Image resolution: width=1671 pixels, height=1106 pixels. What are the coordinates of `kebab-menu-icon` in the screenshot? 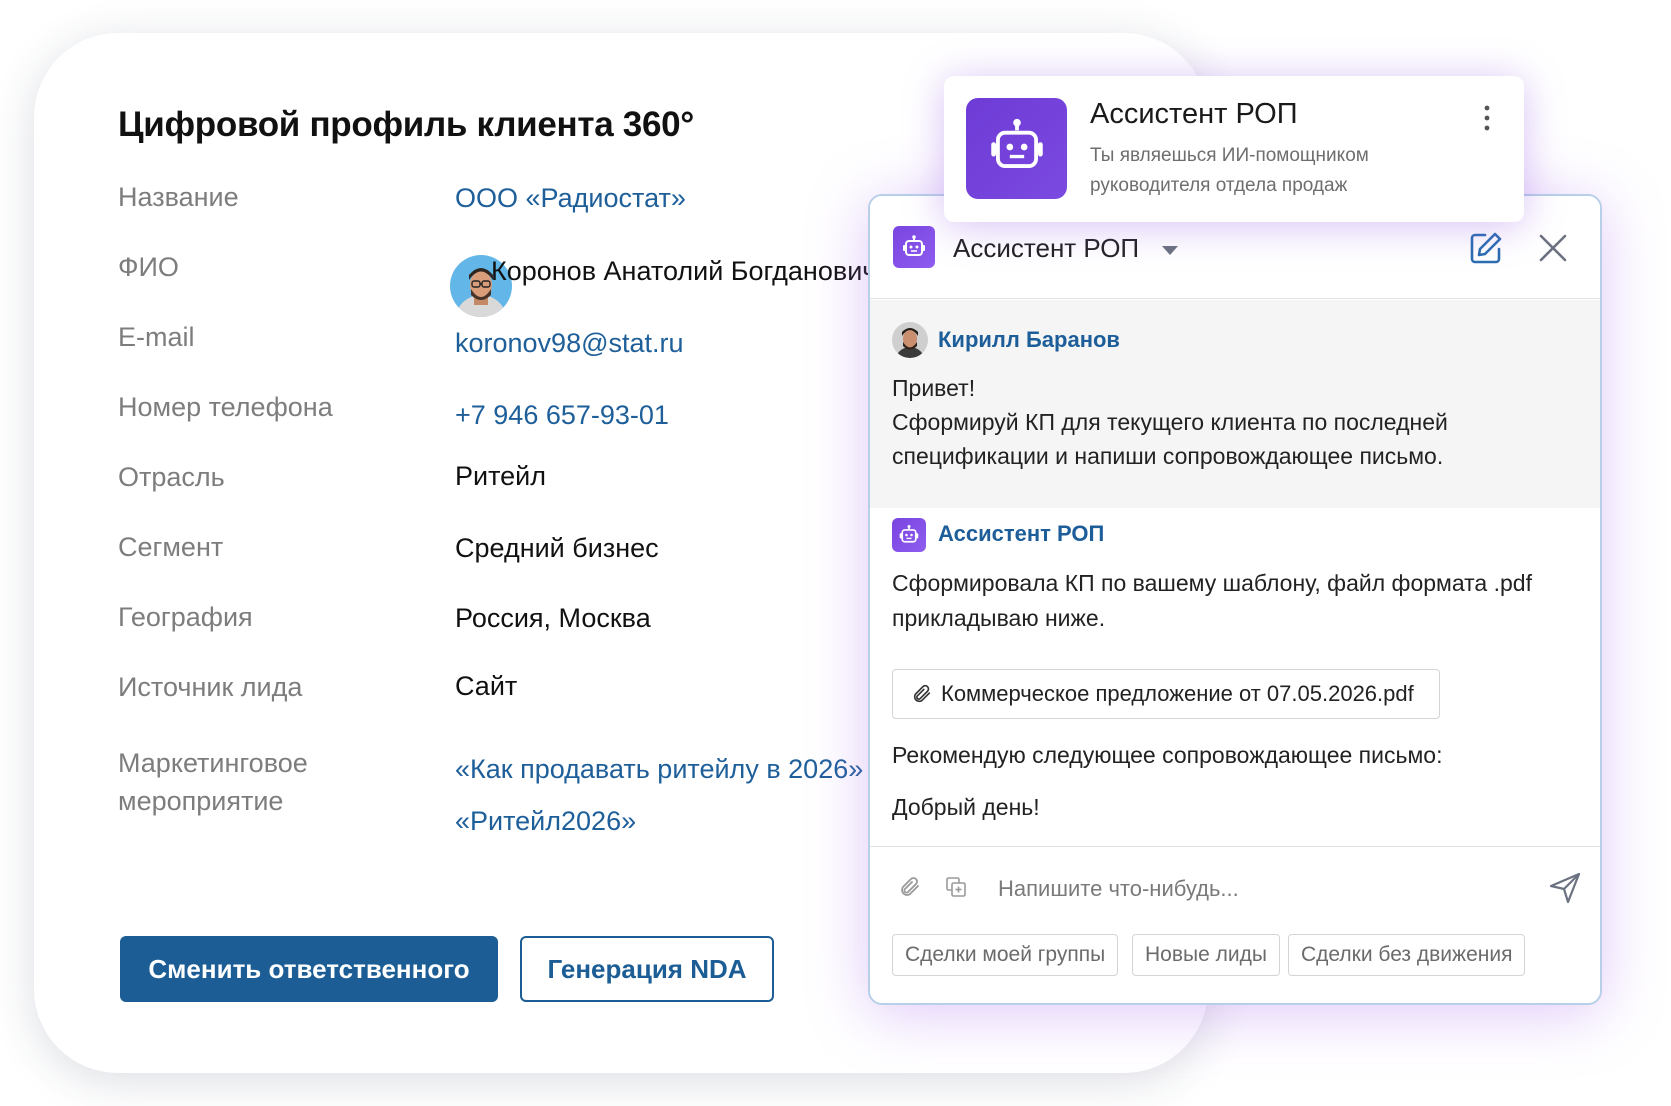 It's located at (1487, 118).